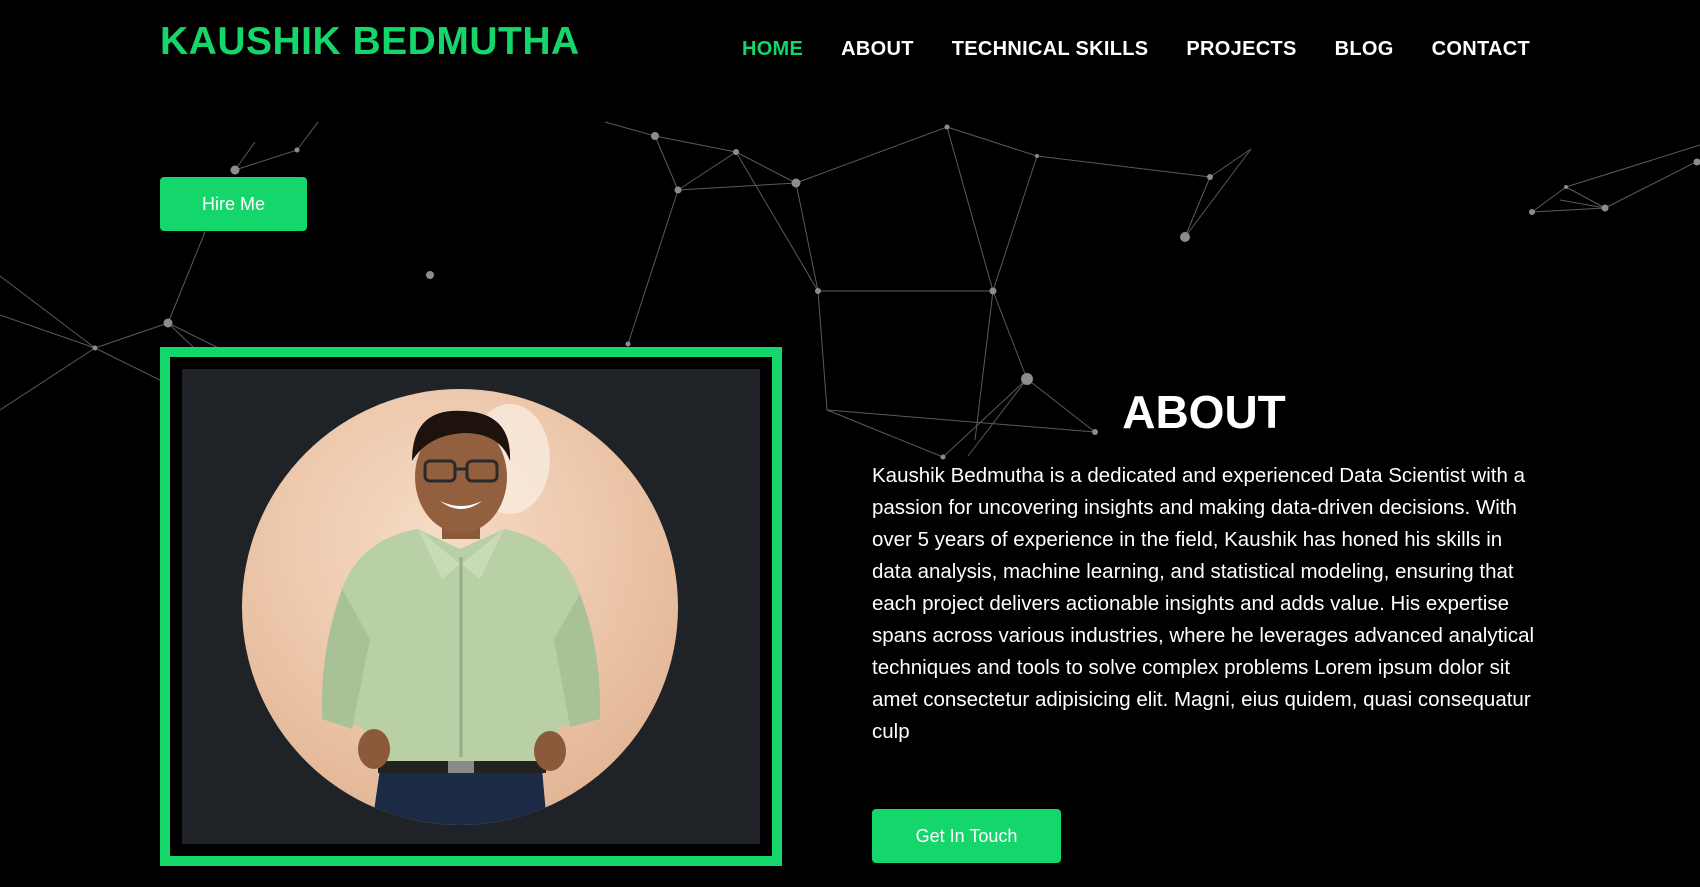  I want to click on get-in-touch-button: Get In Touch, so click(966, 836).